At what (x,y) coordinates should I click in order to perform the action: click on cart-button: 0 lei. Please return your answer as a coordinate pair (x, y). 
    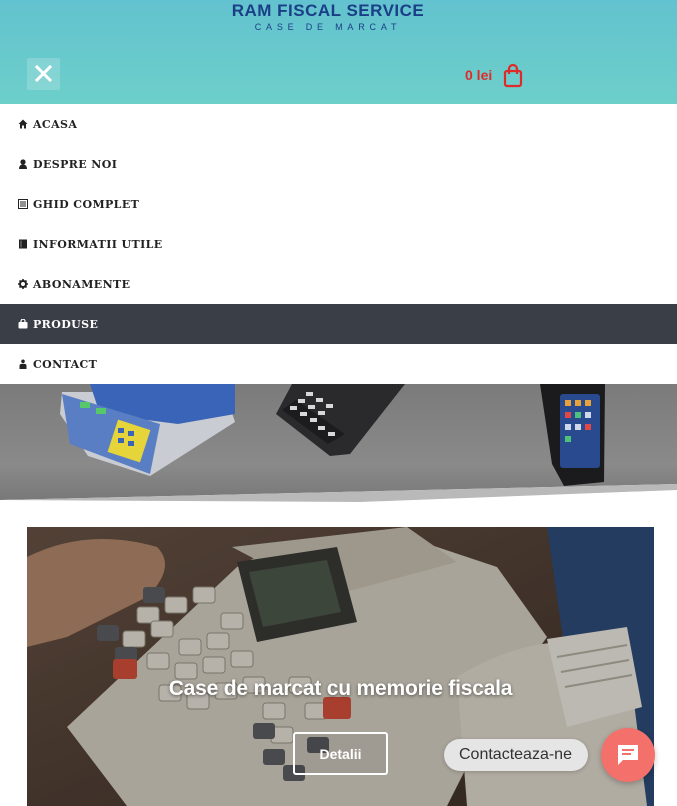
    Looking at the image, I should click on (494, 75).